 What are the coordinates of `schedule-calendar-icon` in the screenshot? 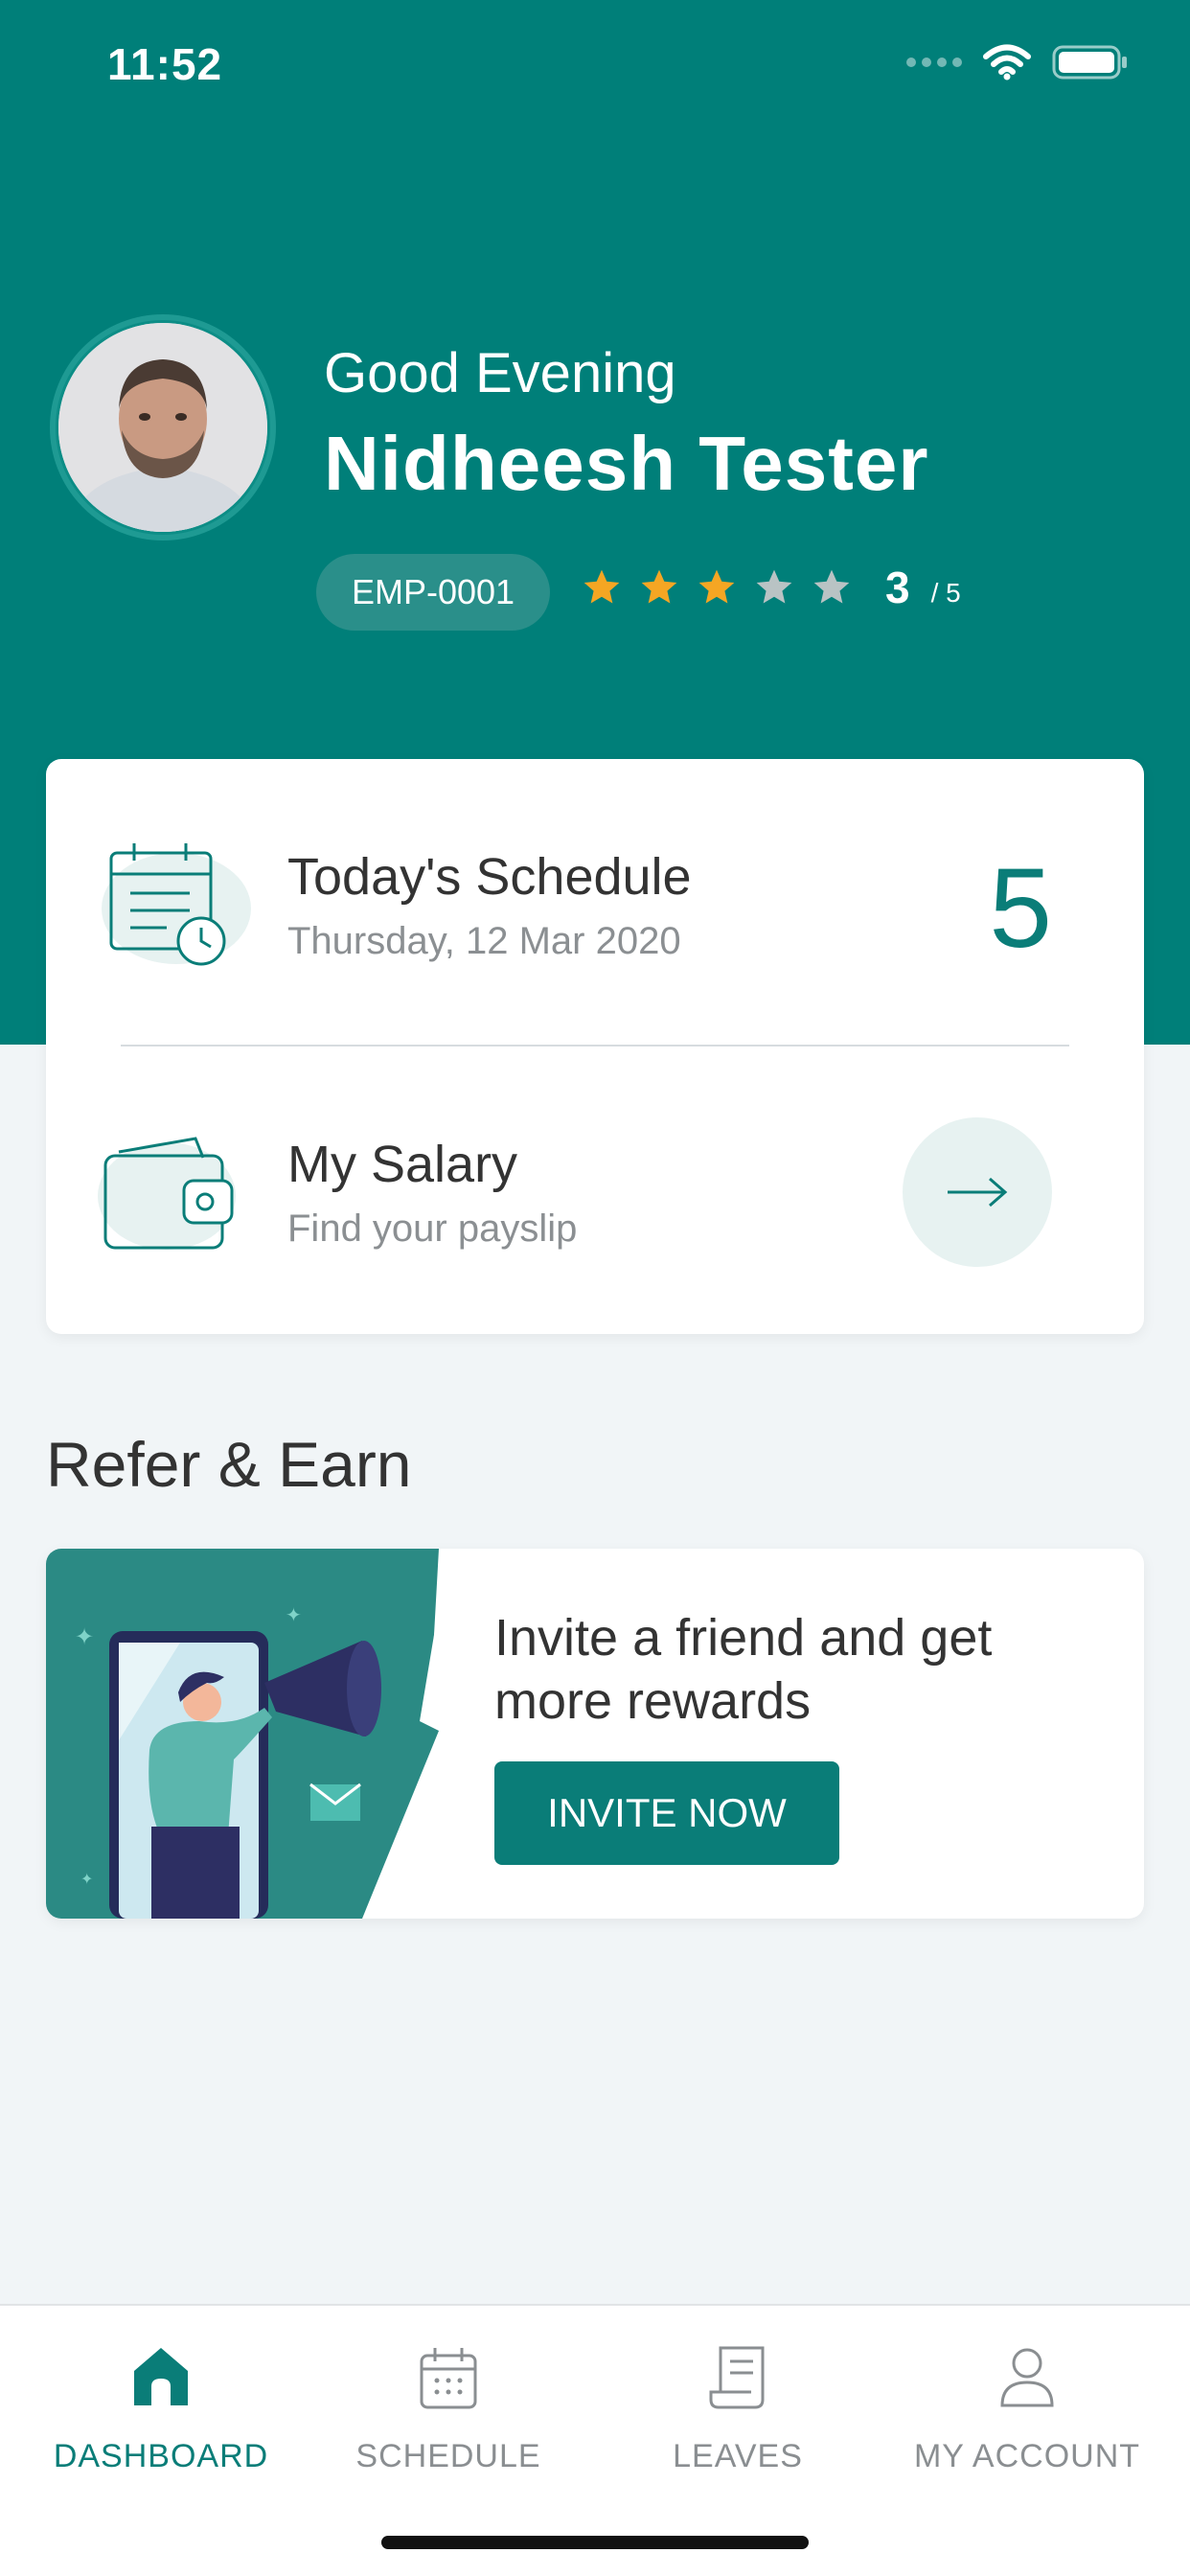 It's located at (171, 905).